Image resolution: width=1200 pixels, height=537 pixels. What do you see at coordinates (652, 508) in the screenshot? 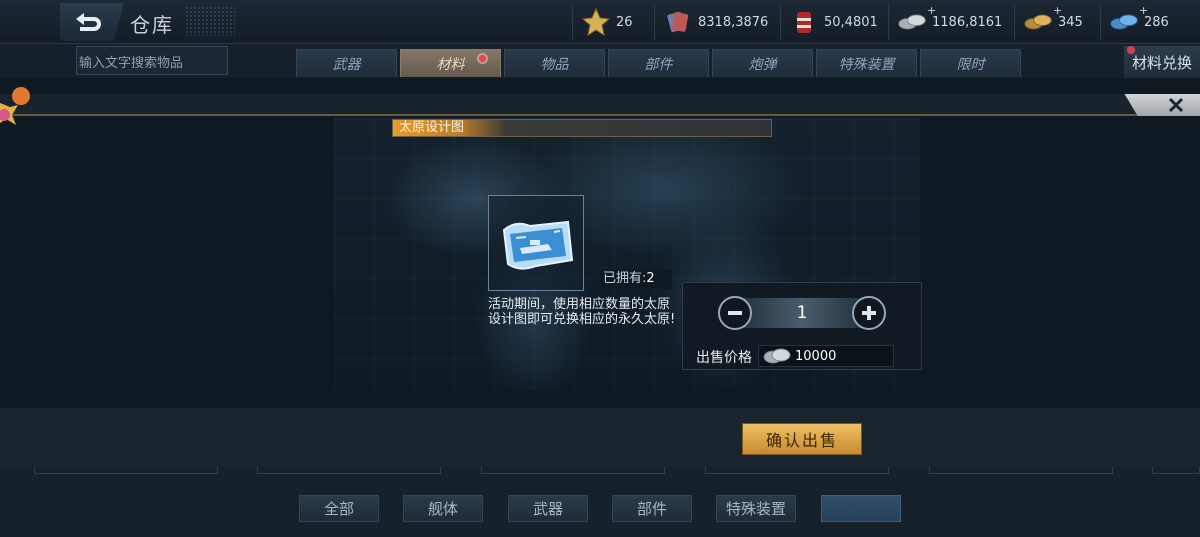
I see `filter-parts: 部件` at bounding box center [652, 508].